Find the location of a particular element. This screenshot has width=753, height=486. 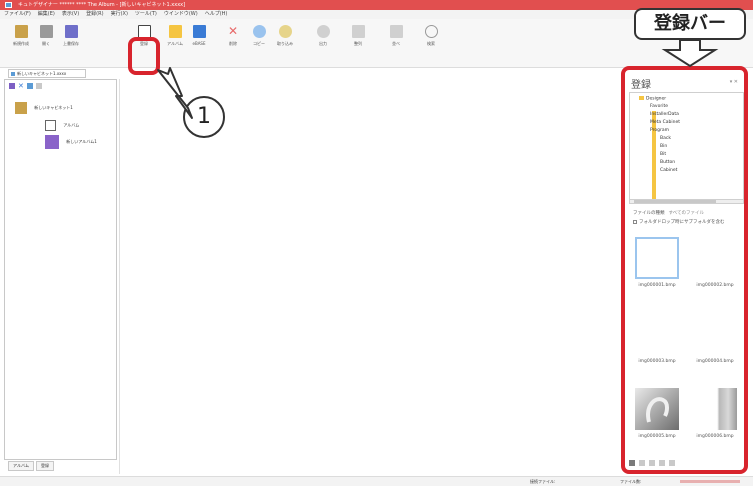

album-folder-icon is located at coordinates (50, 125).